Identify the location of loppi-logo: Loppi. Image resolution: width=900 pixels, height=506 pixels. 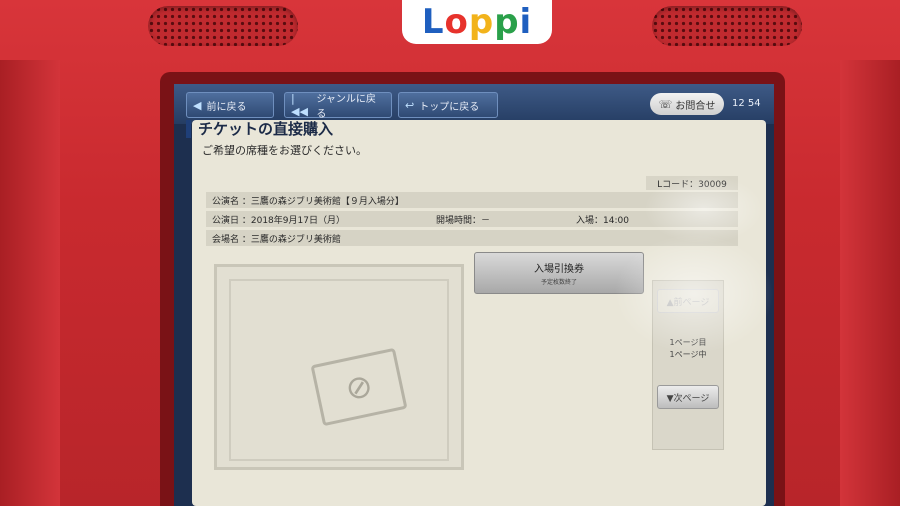
(477, 22).